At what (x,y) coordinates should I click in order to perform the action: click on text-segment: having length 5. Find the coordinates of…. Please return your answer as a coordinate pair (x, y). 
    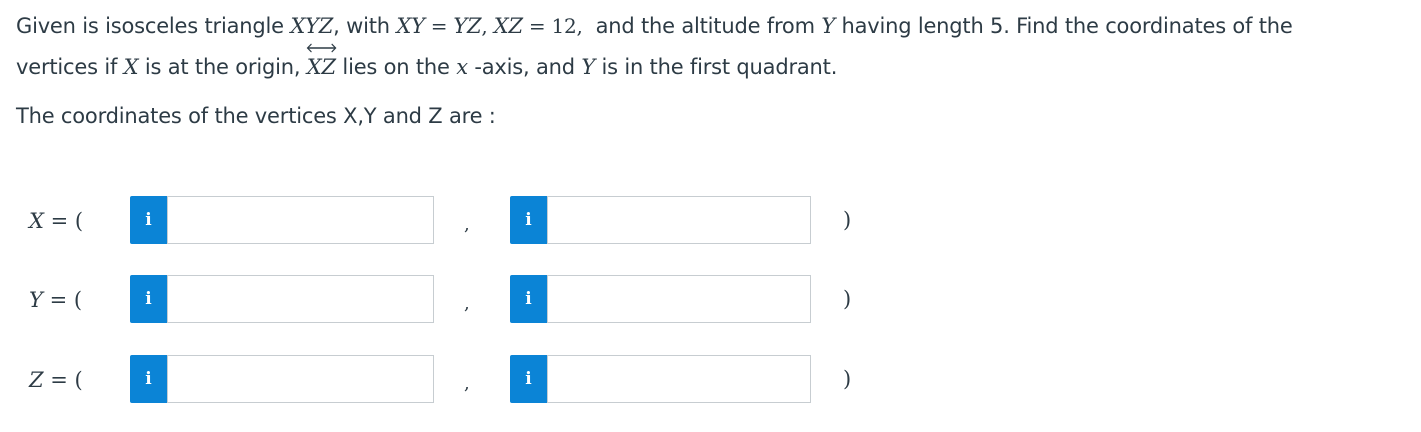
    Looking at the image, I should click on (1064, 26).